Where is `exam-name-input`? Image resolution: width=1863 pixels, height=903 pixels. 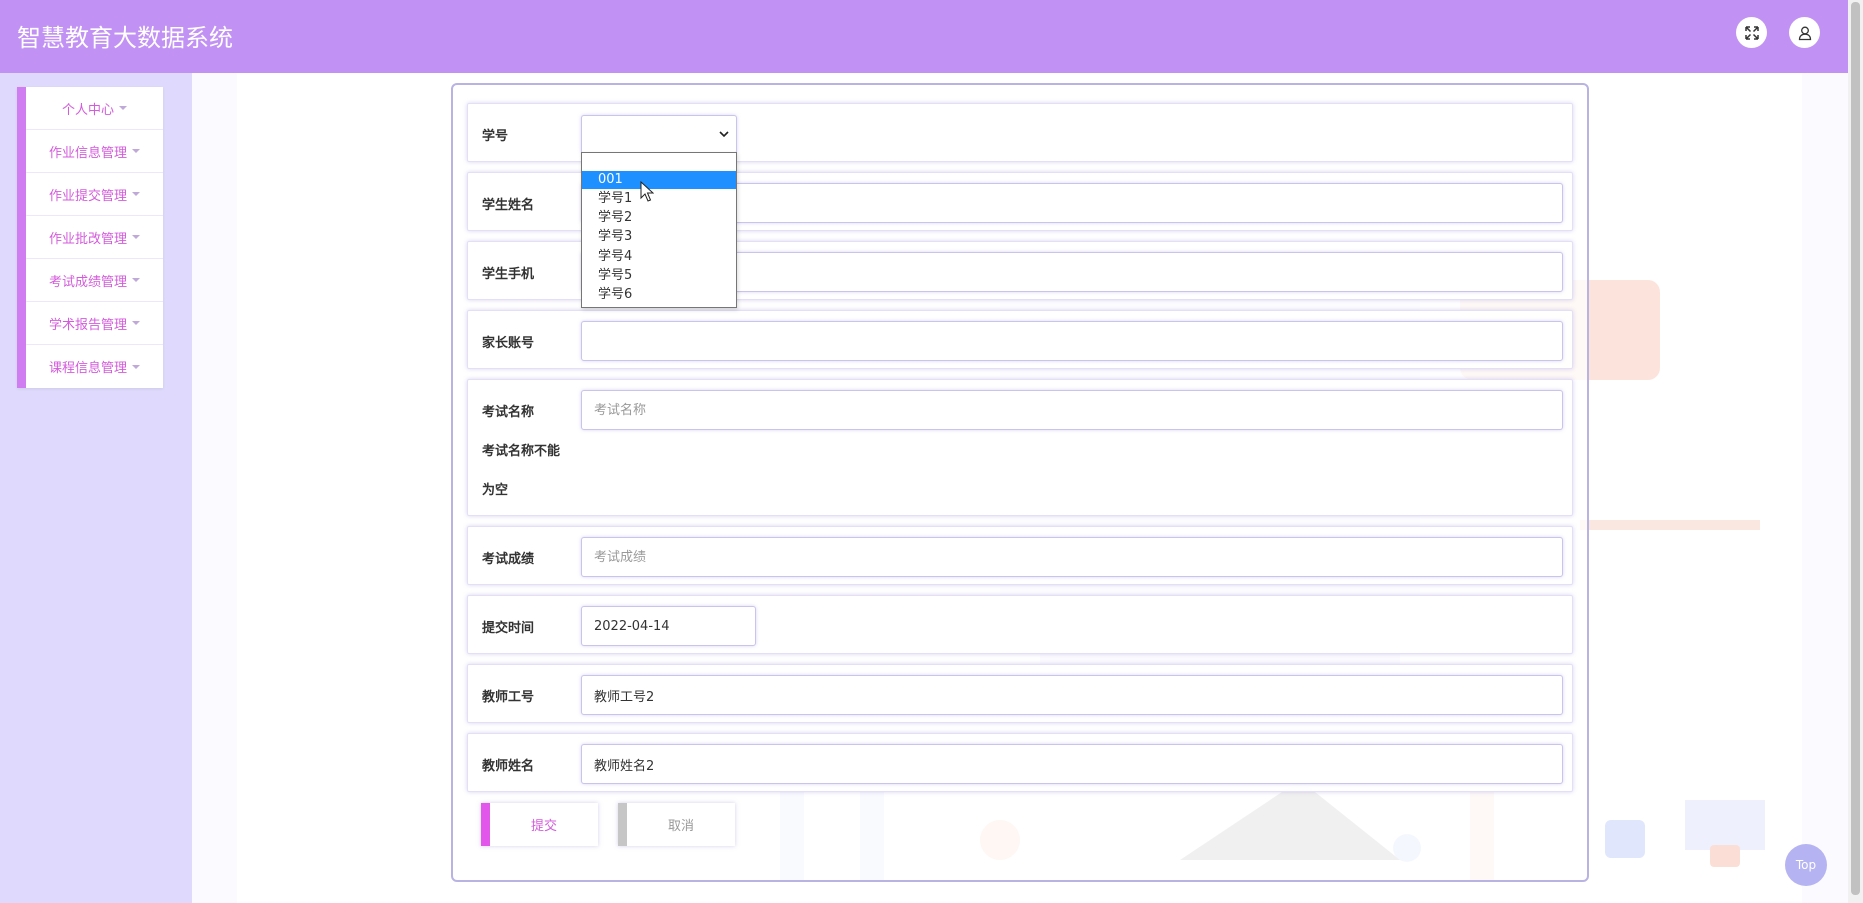
exam-name-input is located at coordinates (1072, 410).